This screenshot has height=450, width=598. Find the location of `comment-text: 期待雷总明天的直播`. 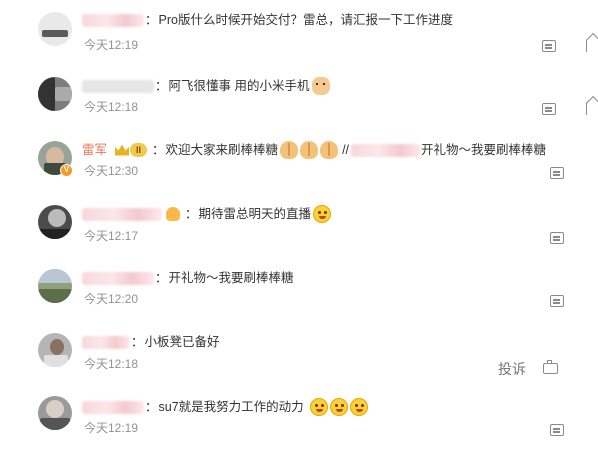

comment-text: 期待雷总明天的直播 is located at coordinates (255, 214).